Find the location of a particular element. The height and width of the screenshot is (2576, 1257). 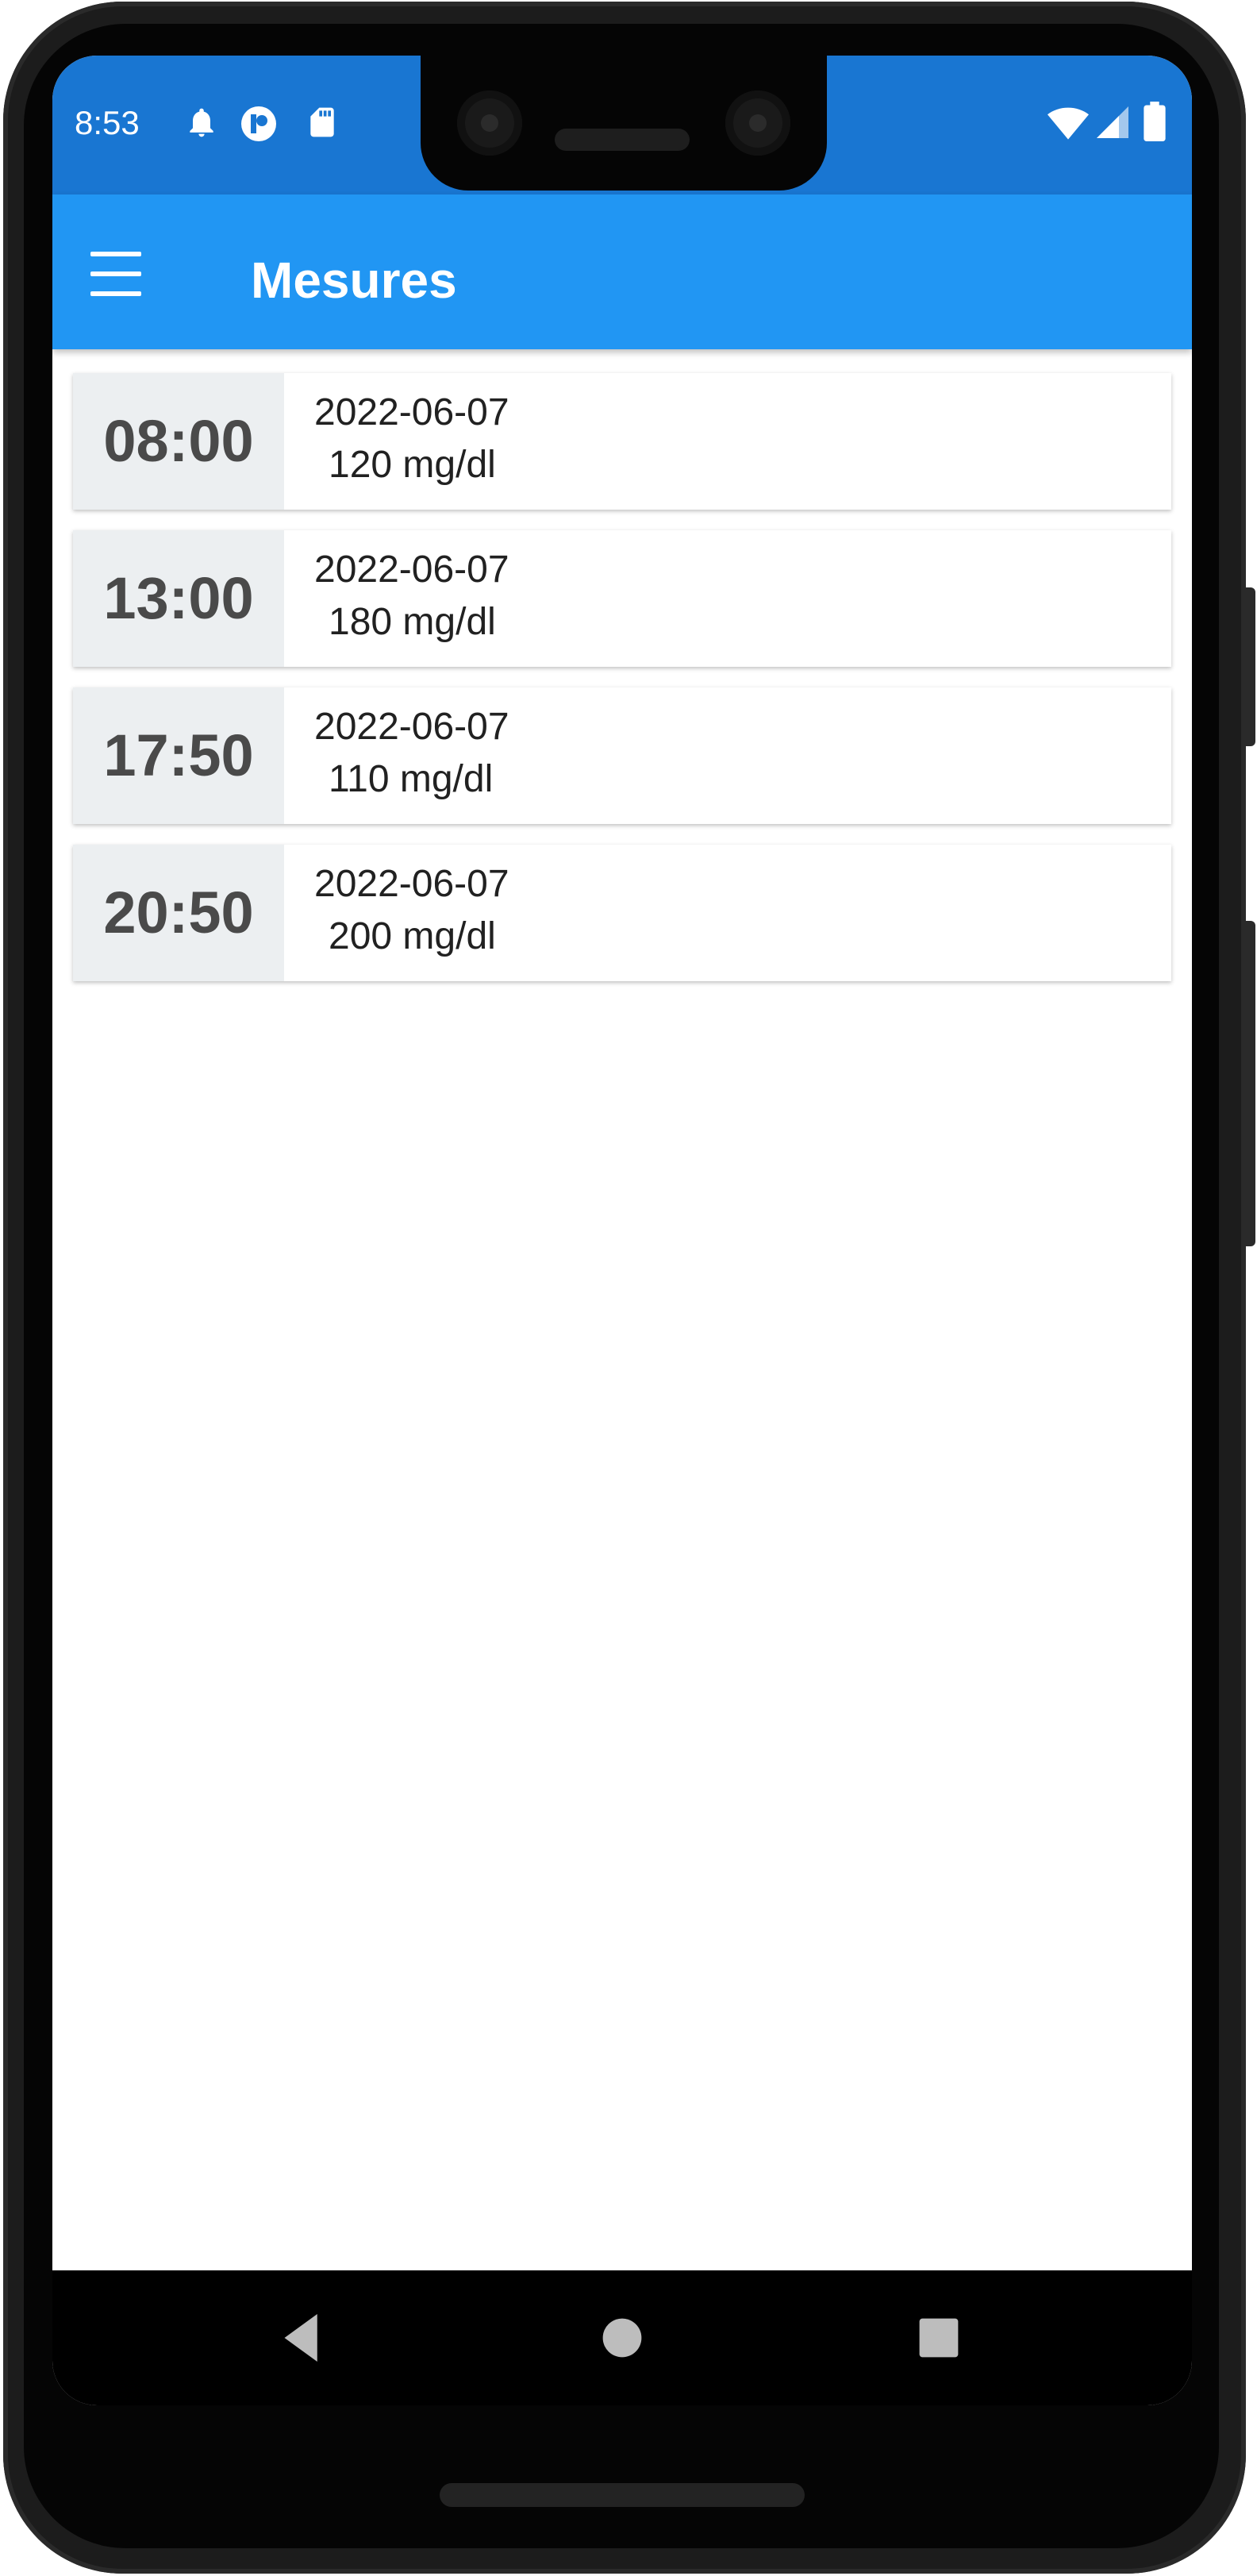

measurement-time: 08:00 is located at coordinates (178, 441).